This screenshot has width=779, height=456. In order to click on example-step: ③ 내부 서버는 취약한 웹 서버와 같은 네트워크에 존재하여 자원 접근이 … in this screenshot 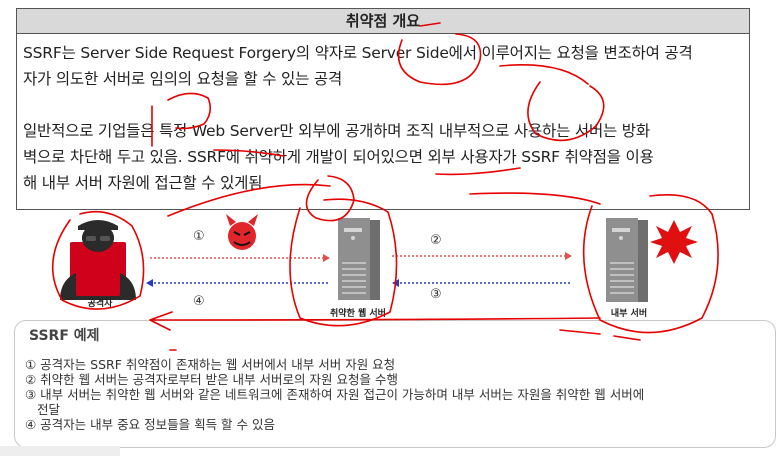, I will do `click(335, 394)`.